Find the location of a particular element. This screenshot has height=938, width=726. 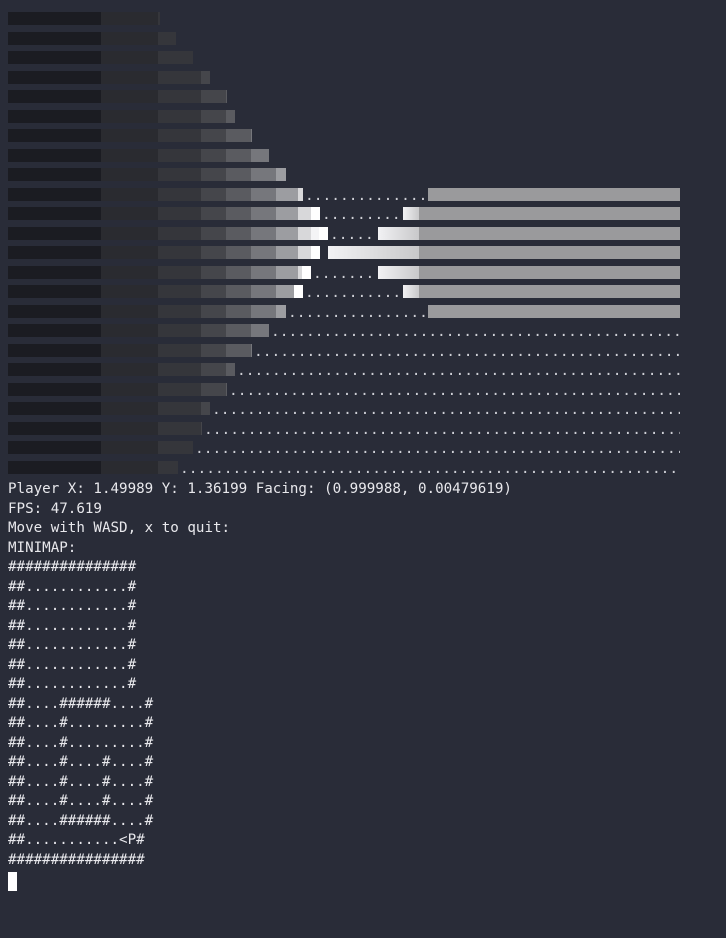

terminal-cursor is located at coordinates (12, 881).